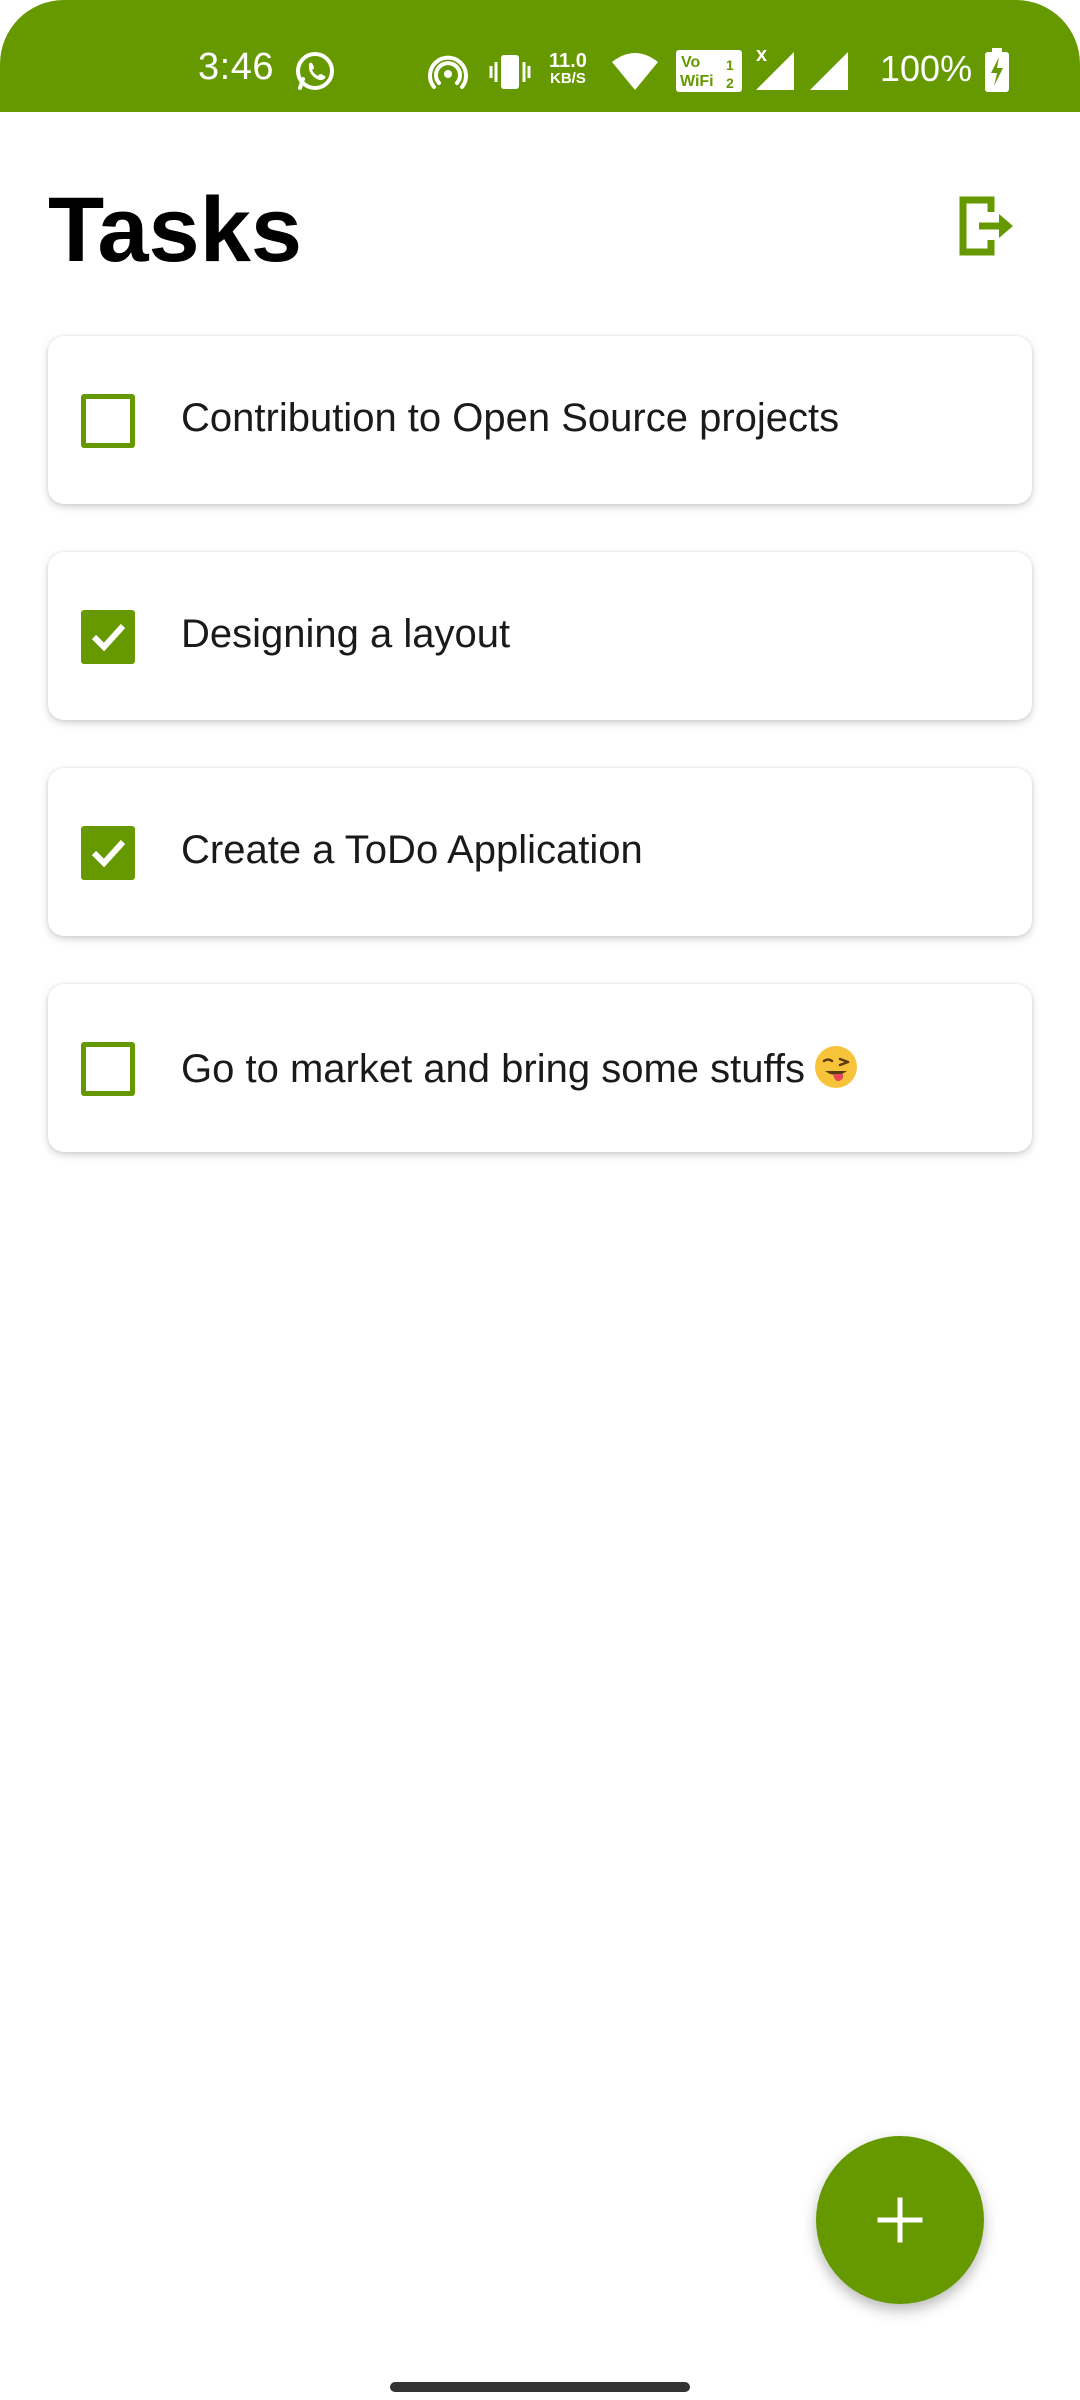 Image resolution: width=1080 pixels, height=2400 pixels. I want to click on task-card: Go to market and bring some stuffs, so click(540, 1068).